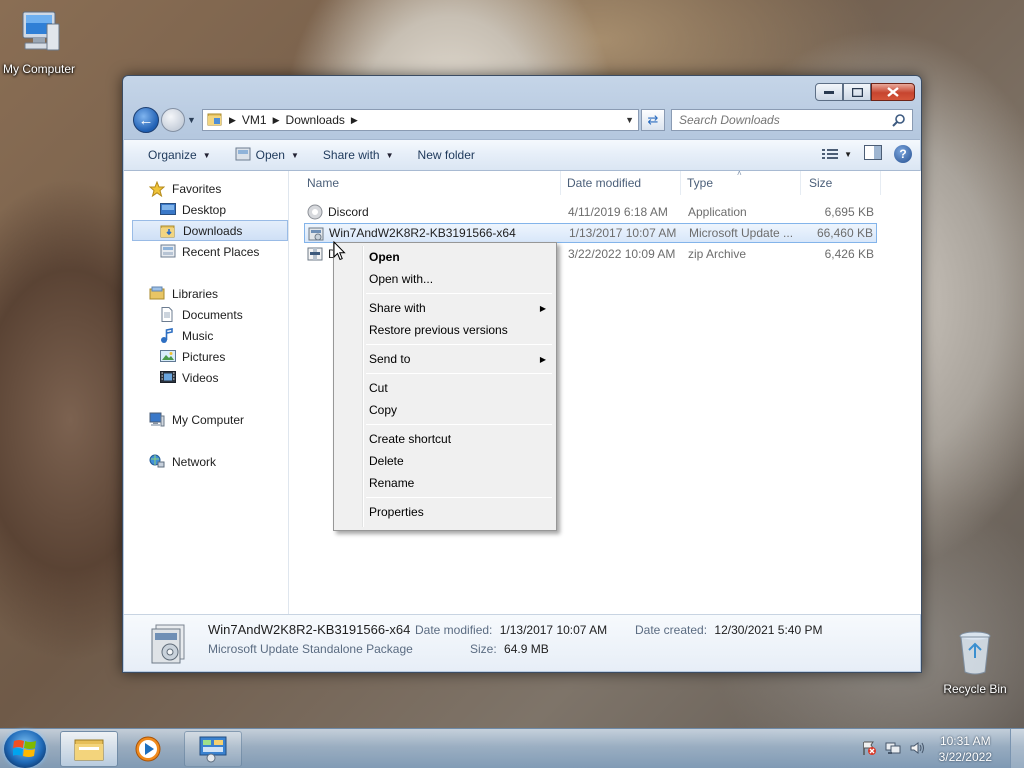 This screenshot has width=1024, height=768. Describe the element at coordinates (844, 233) in the screenshot. I see `file-size: 66,460 KB` at that location.